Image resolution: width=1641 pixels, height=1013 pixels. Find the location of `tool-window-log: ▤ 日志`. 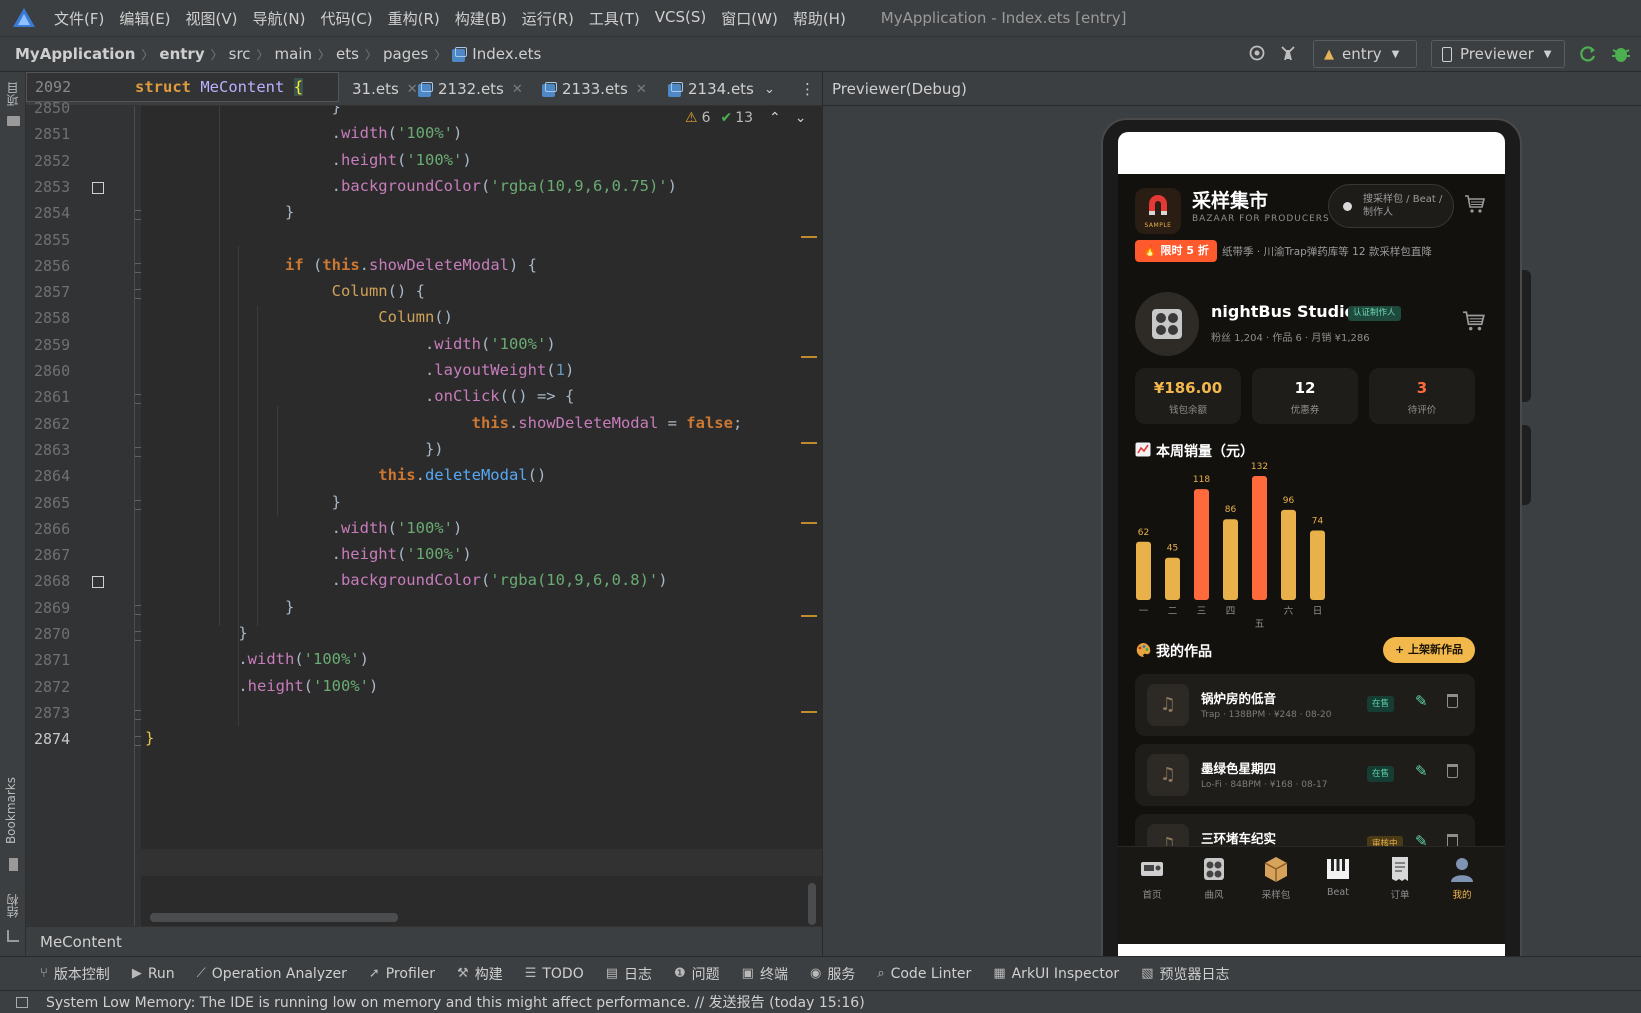

tool-window-log: ▤ 日志 is located at coordinates (629, 974).